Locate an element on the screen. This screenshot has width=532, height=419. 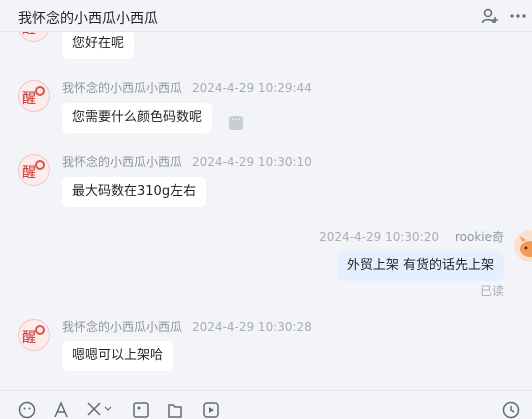
message-time: 2024-4-29 10:30:20 is located at coordinates (379, 237).